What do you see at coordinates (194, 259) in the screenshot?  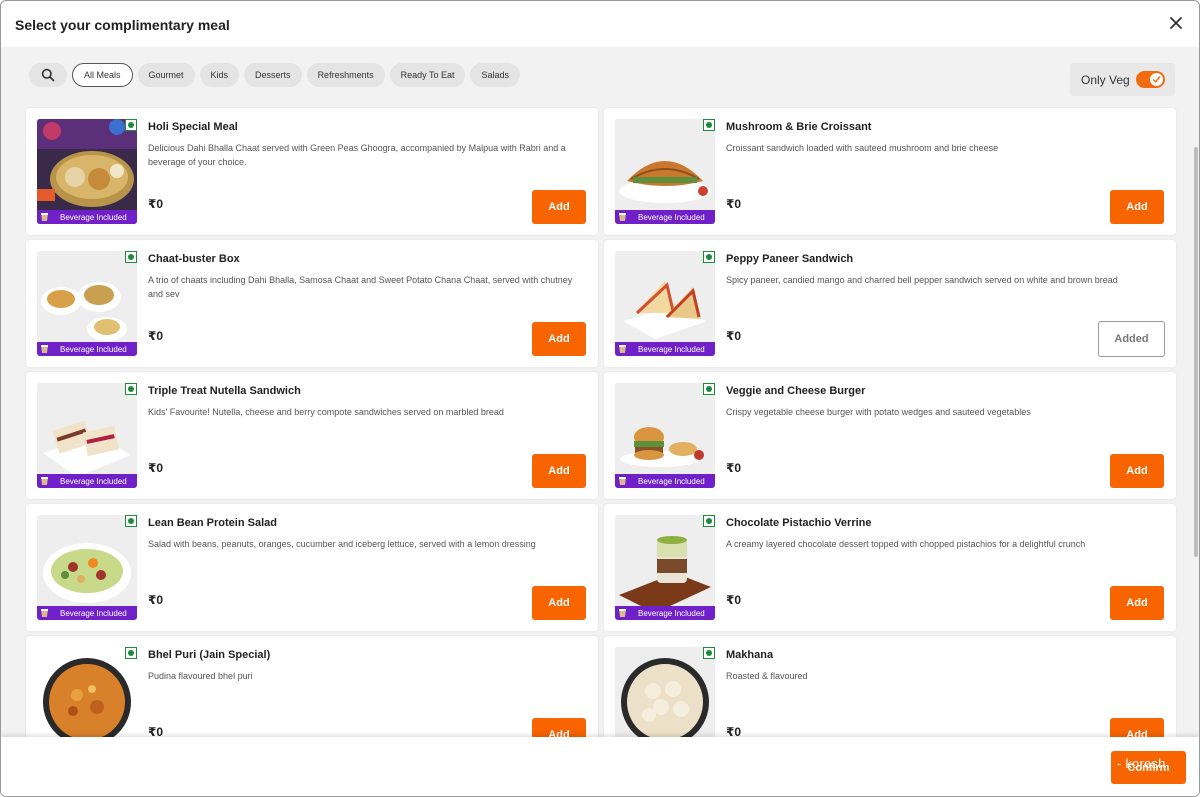 I see `meal-name: Chaat-buster Box` at bounding box center [194, 259].